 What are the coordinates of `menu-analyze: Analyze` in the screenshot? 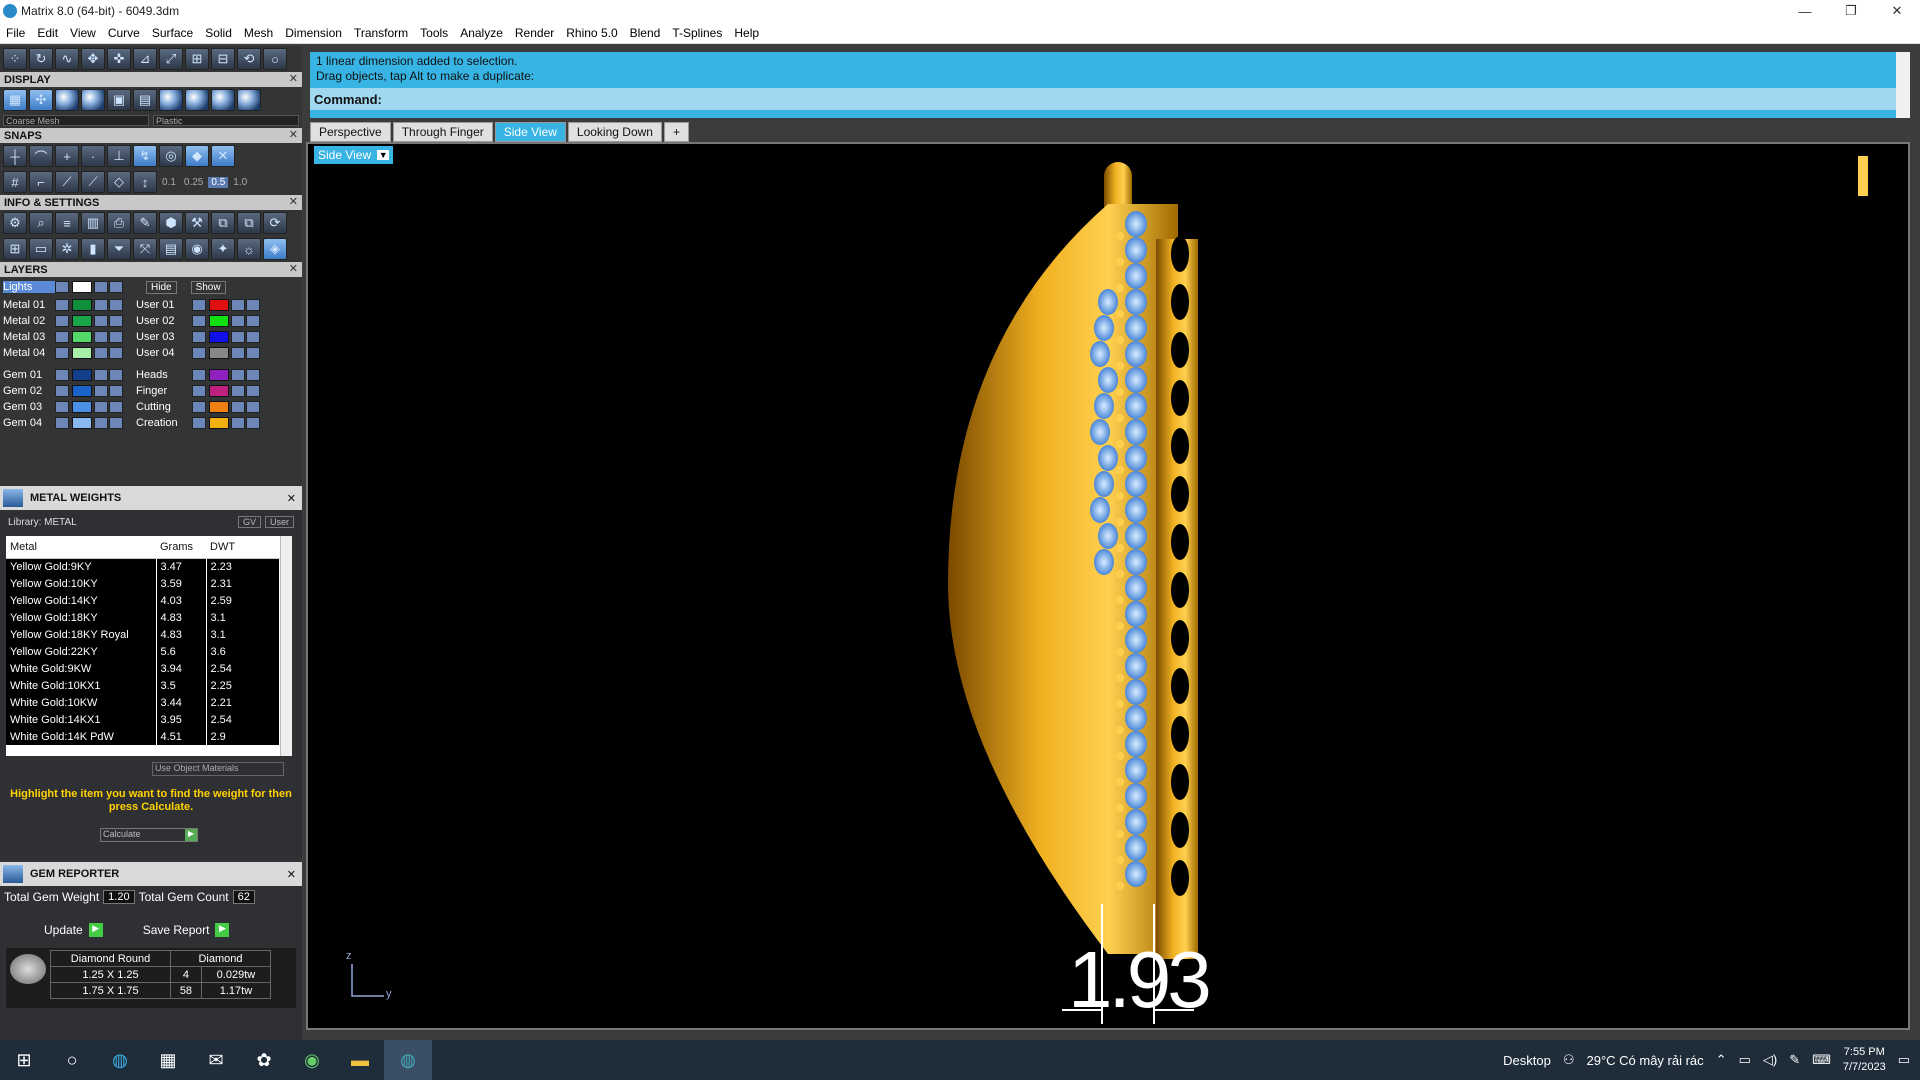 It's located at (481, 33).